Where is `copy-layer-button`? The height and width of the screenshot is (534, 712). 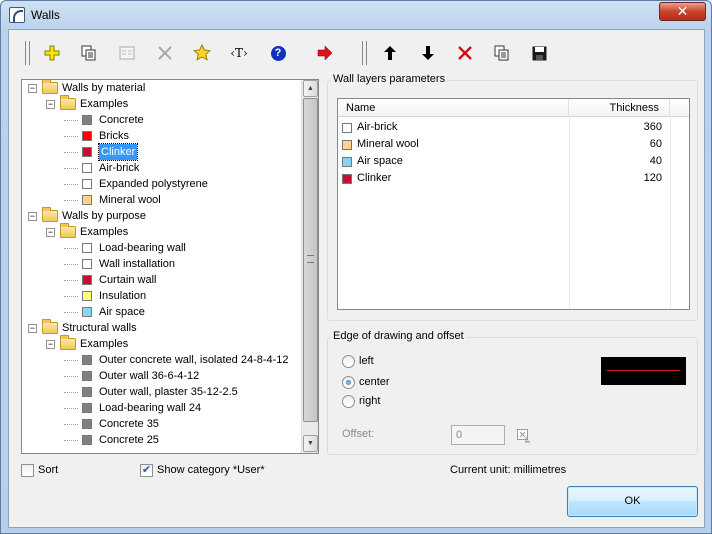
copy-layer-button is located at coordinates (502, 53).